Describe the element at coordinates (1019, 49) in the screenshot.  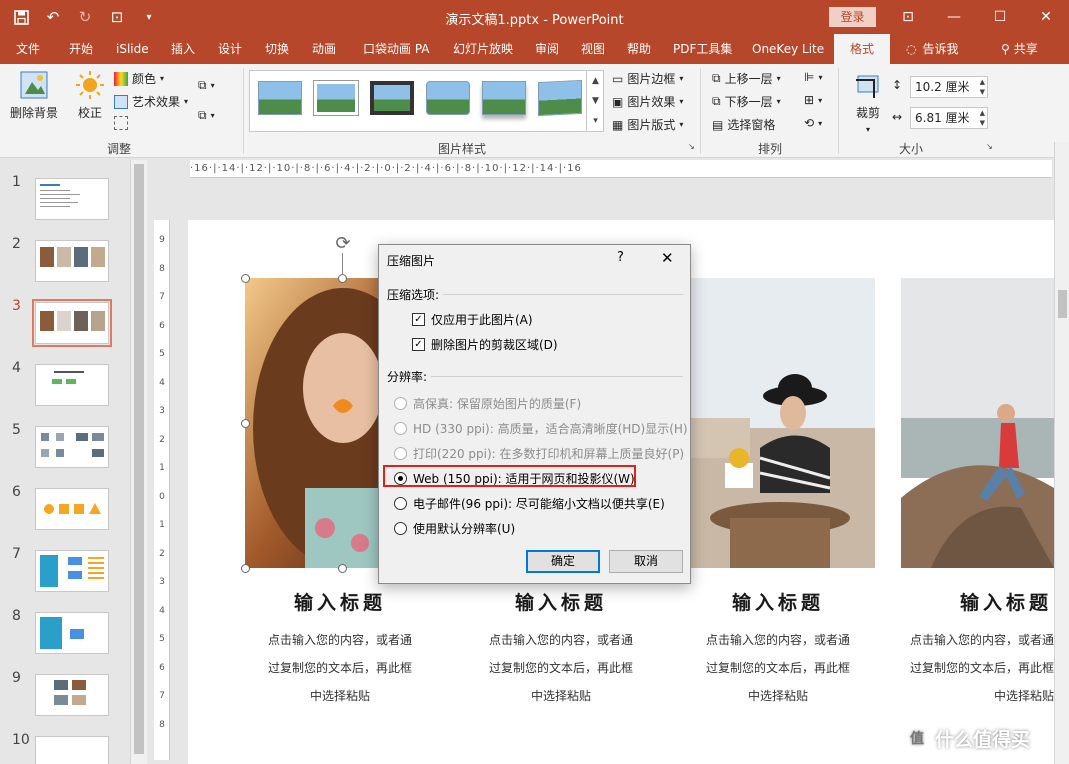
I see `share-button: ⚲ 共享` at that location.